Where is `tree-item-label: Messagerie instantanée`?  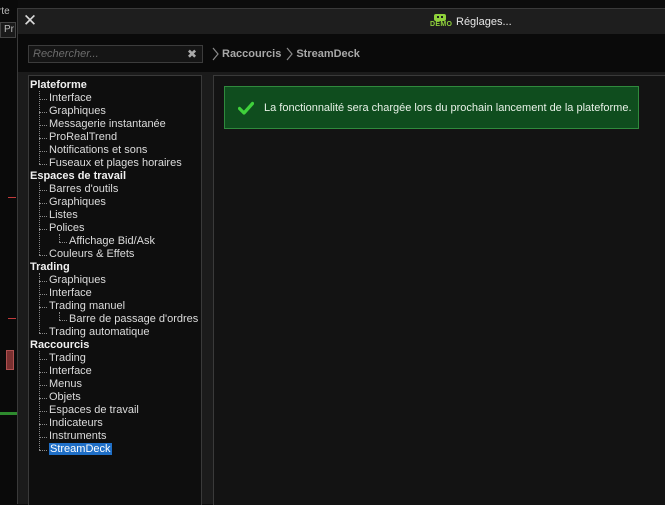 tree-item-label: Messagerie instantanée is located at coordinates (107, 124).